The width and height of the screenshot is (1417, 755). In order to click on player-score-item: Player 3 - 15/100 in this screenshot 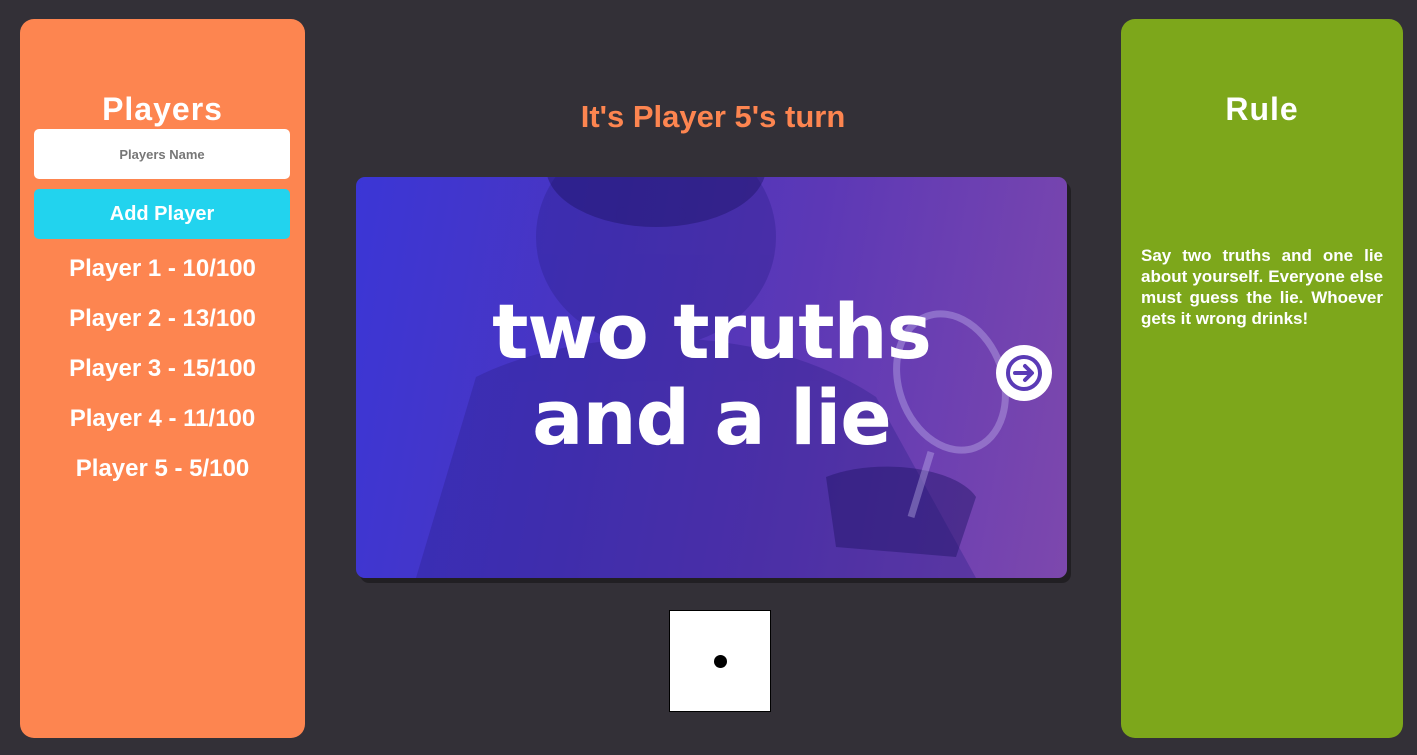, I will do `click(162, 368)`.